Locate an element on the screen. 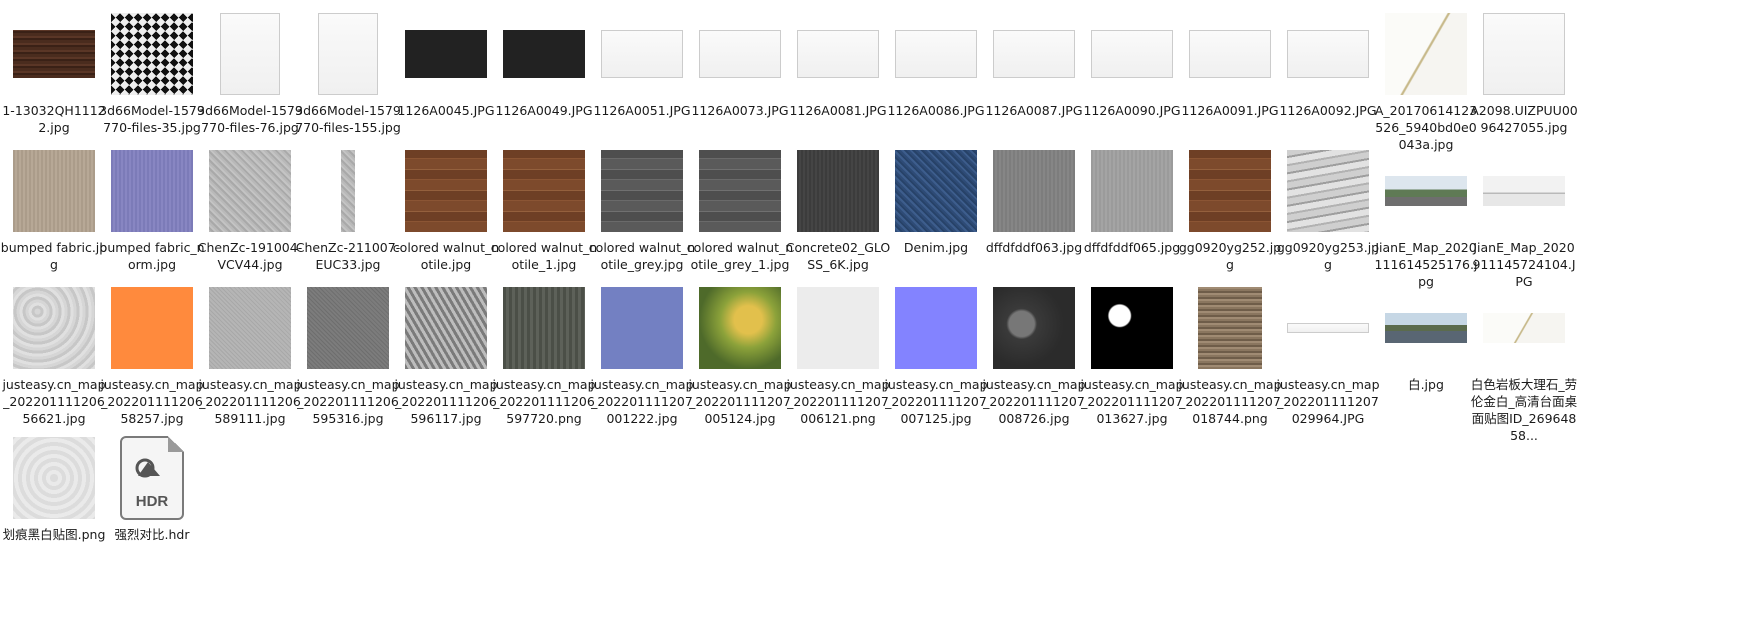  file-name-label: justeasy.cn_map_202201111207005124.jpg is located at coordinates (740, 401).